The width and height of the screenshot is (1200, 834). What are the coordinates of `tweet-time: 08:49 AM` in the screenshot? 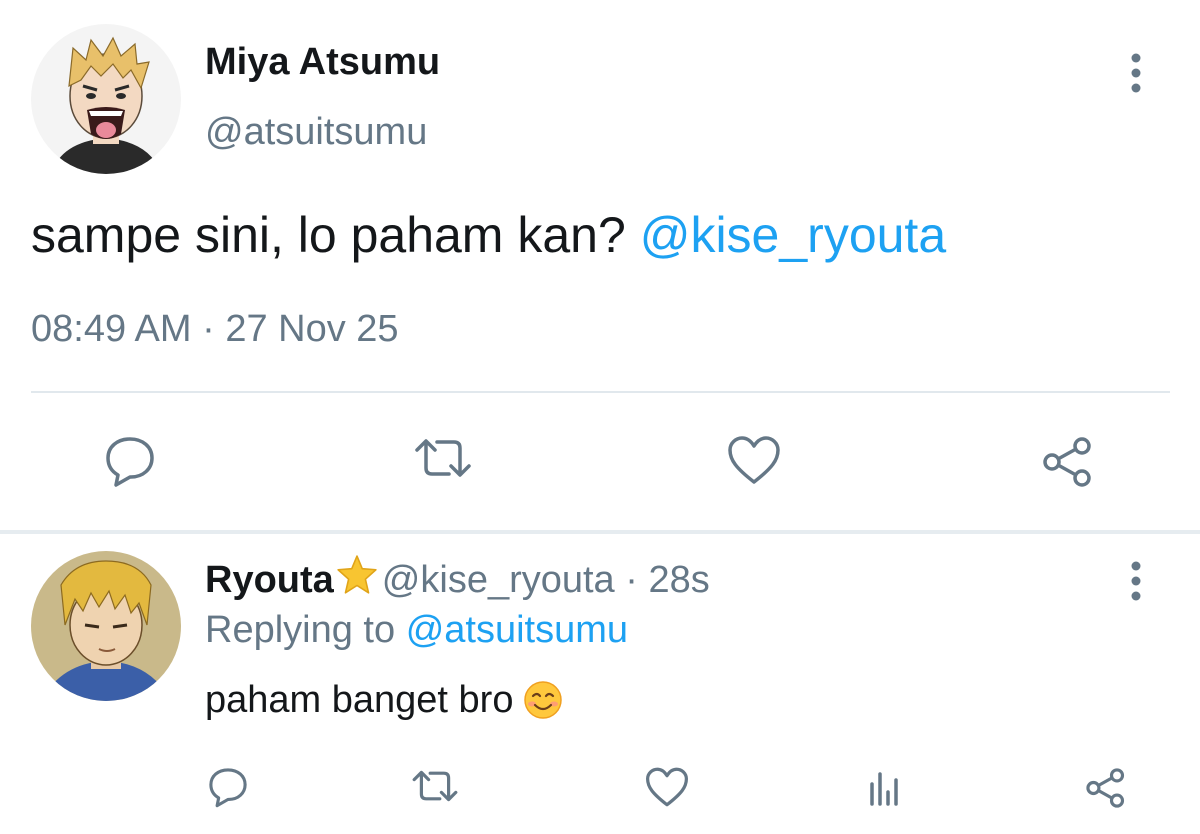 It's located at (111, 329).